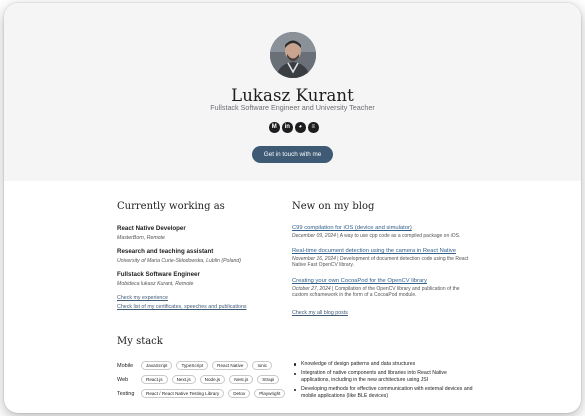  I want to click on stack-tag: Playwright, so click(270, 393).